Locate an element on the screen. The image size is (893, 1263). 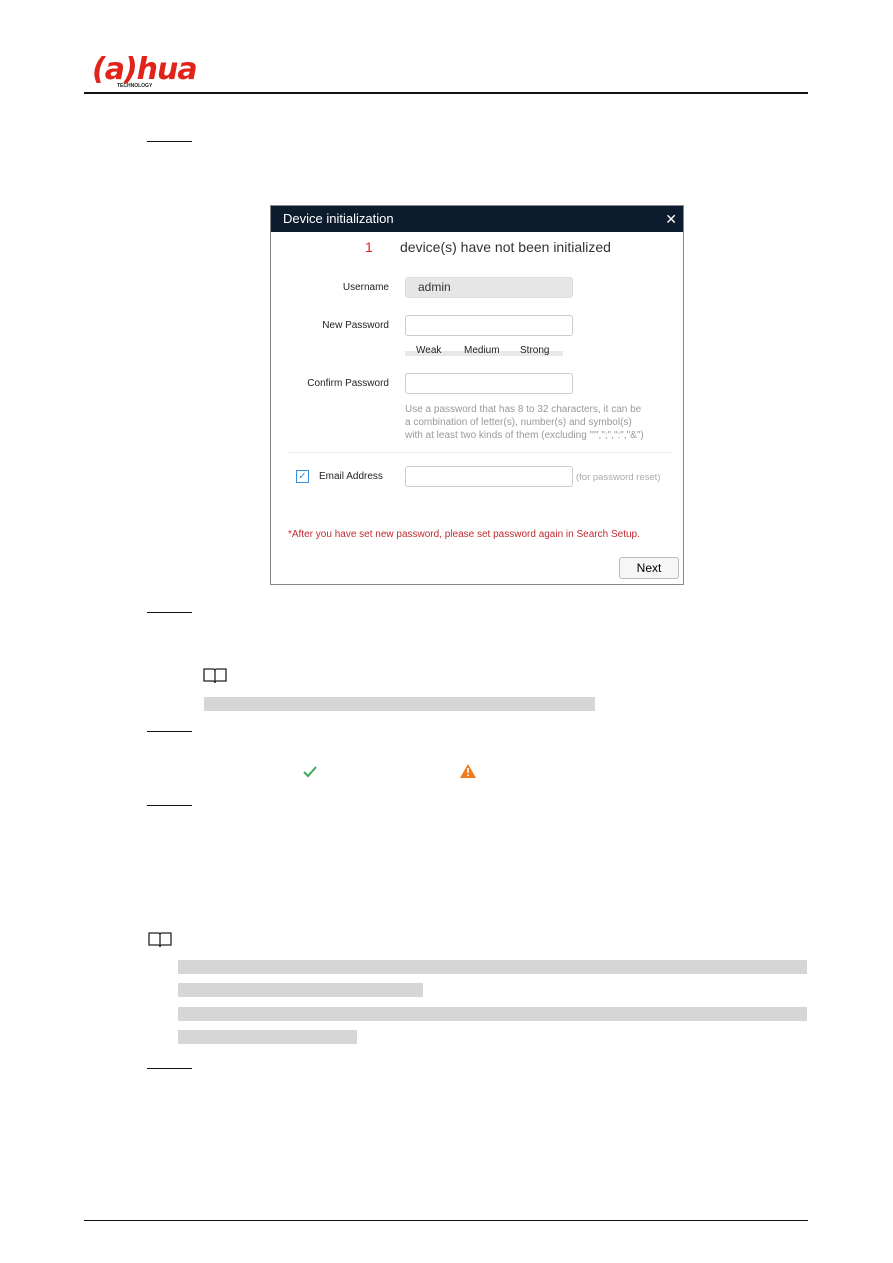
dialog-title-bar: Device initialization ✕ is located at coordinates (477, 219).